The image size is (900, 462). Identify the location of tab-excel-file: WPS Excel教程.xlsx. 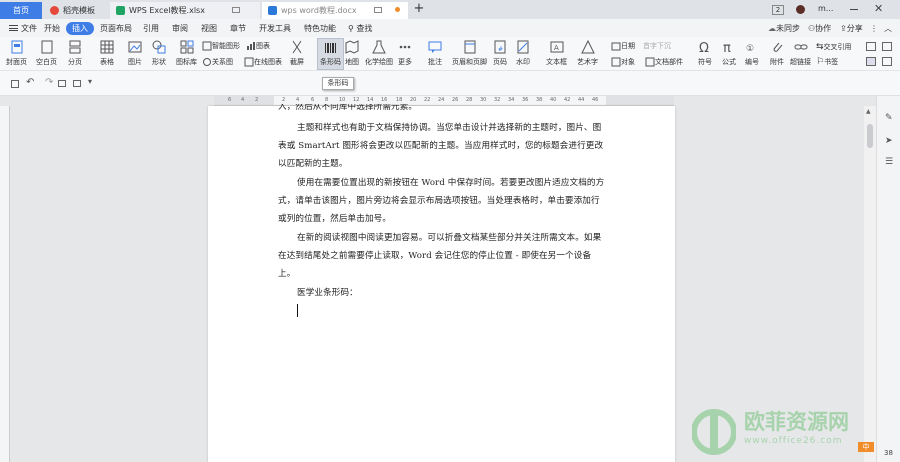
(185, 10).